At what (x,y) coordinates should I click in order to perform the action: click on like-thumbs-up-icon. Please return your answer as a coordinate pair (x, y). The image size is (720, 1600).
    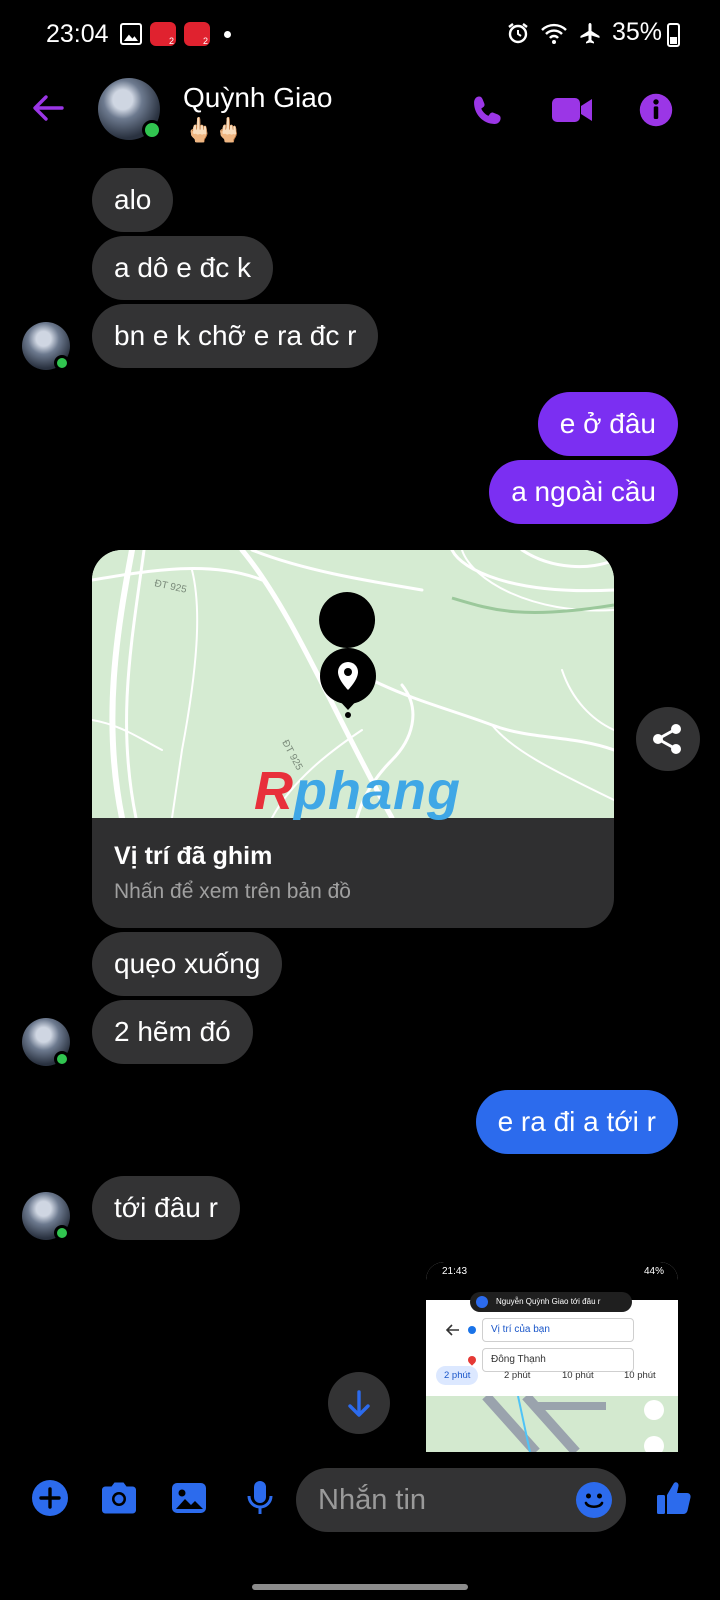
    Looking at the image, I should click on (674, 1498).